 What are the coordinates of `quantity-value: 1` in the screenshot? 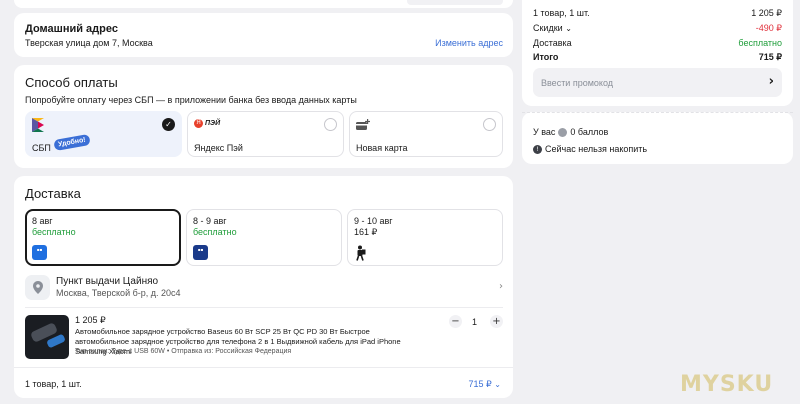 It's located at (475, 322).